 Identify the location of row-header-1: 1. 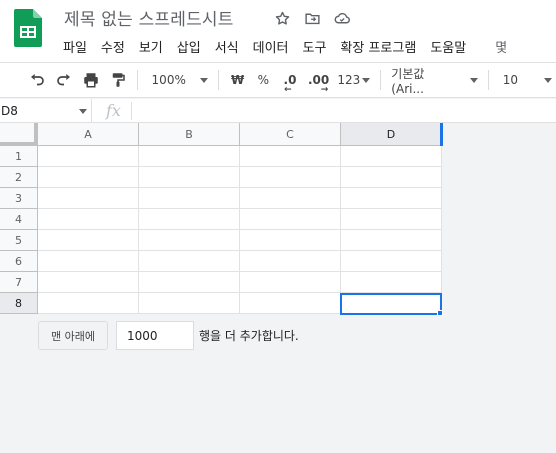
(19, 156).